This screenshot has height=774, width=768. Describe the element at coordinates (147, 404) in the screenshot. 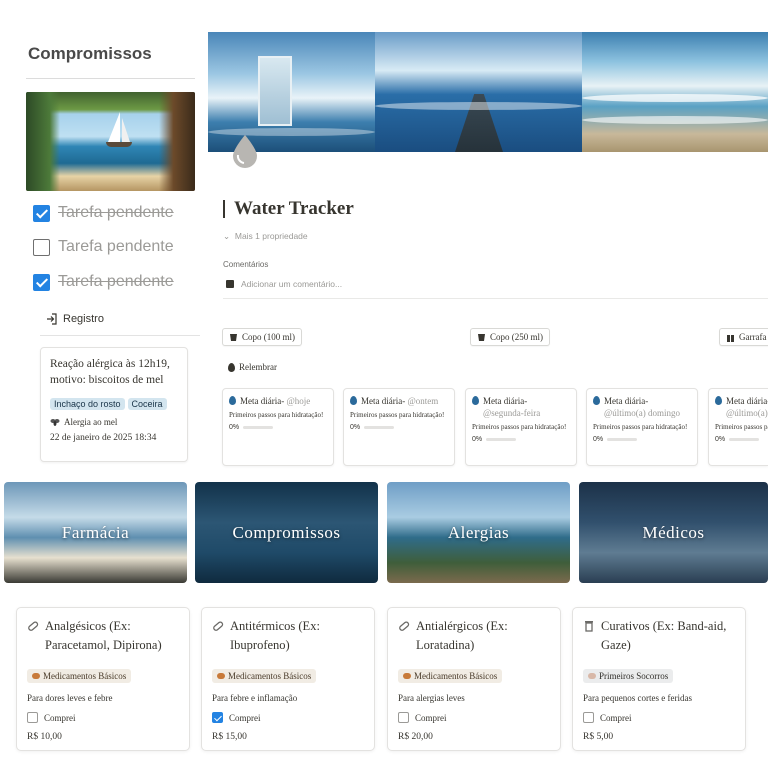

I see `symptom-tag: Coceira` at that location.